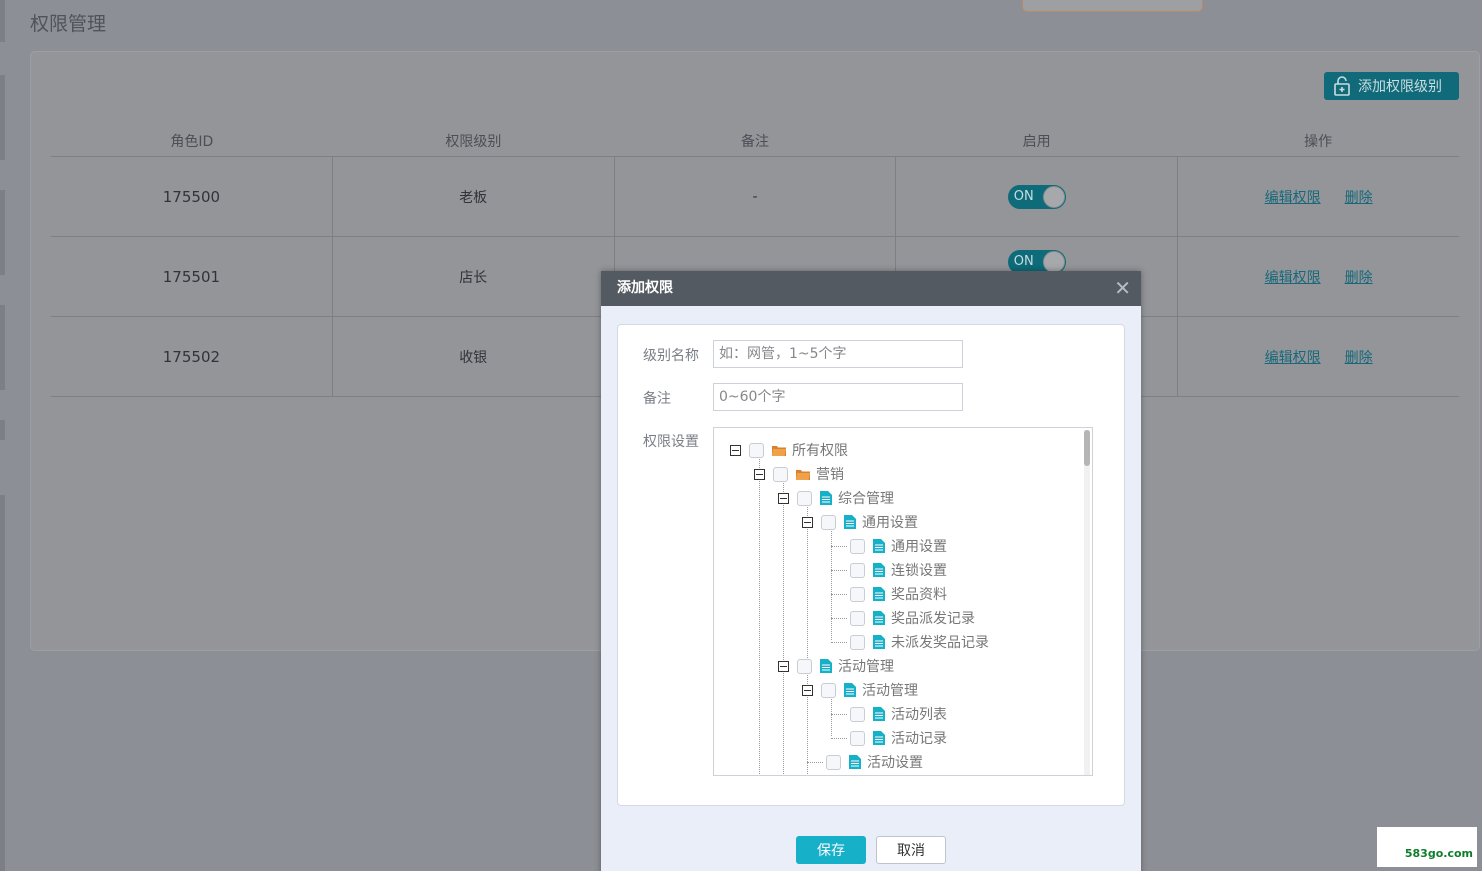  What do you see at coordinates (919, 739) in the screenshot?
I see `tree-node-label: 活动记录` at bounding box center [919, 739].